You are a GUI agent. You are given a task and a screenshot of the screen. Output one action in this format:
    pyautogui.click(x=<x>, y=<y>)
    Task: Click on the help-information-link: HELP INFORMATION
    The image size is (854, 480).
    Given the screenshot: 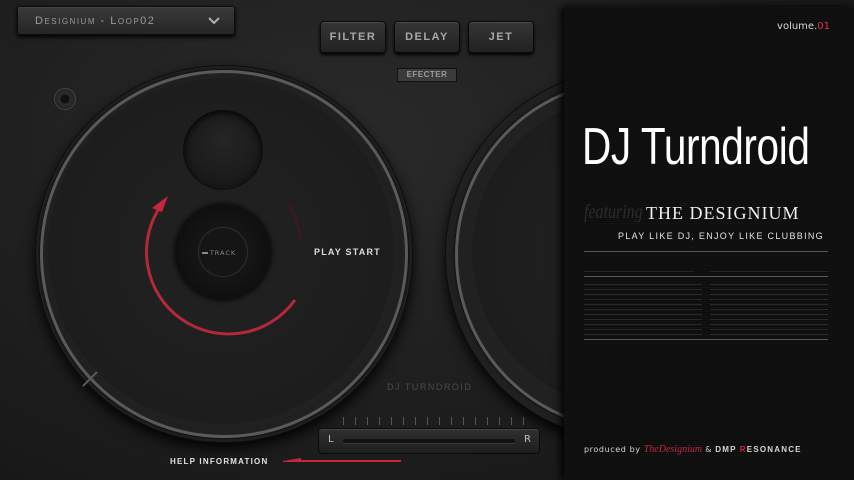 What is the action you would take?
    pyautogui.click(x=219, y=461)
    